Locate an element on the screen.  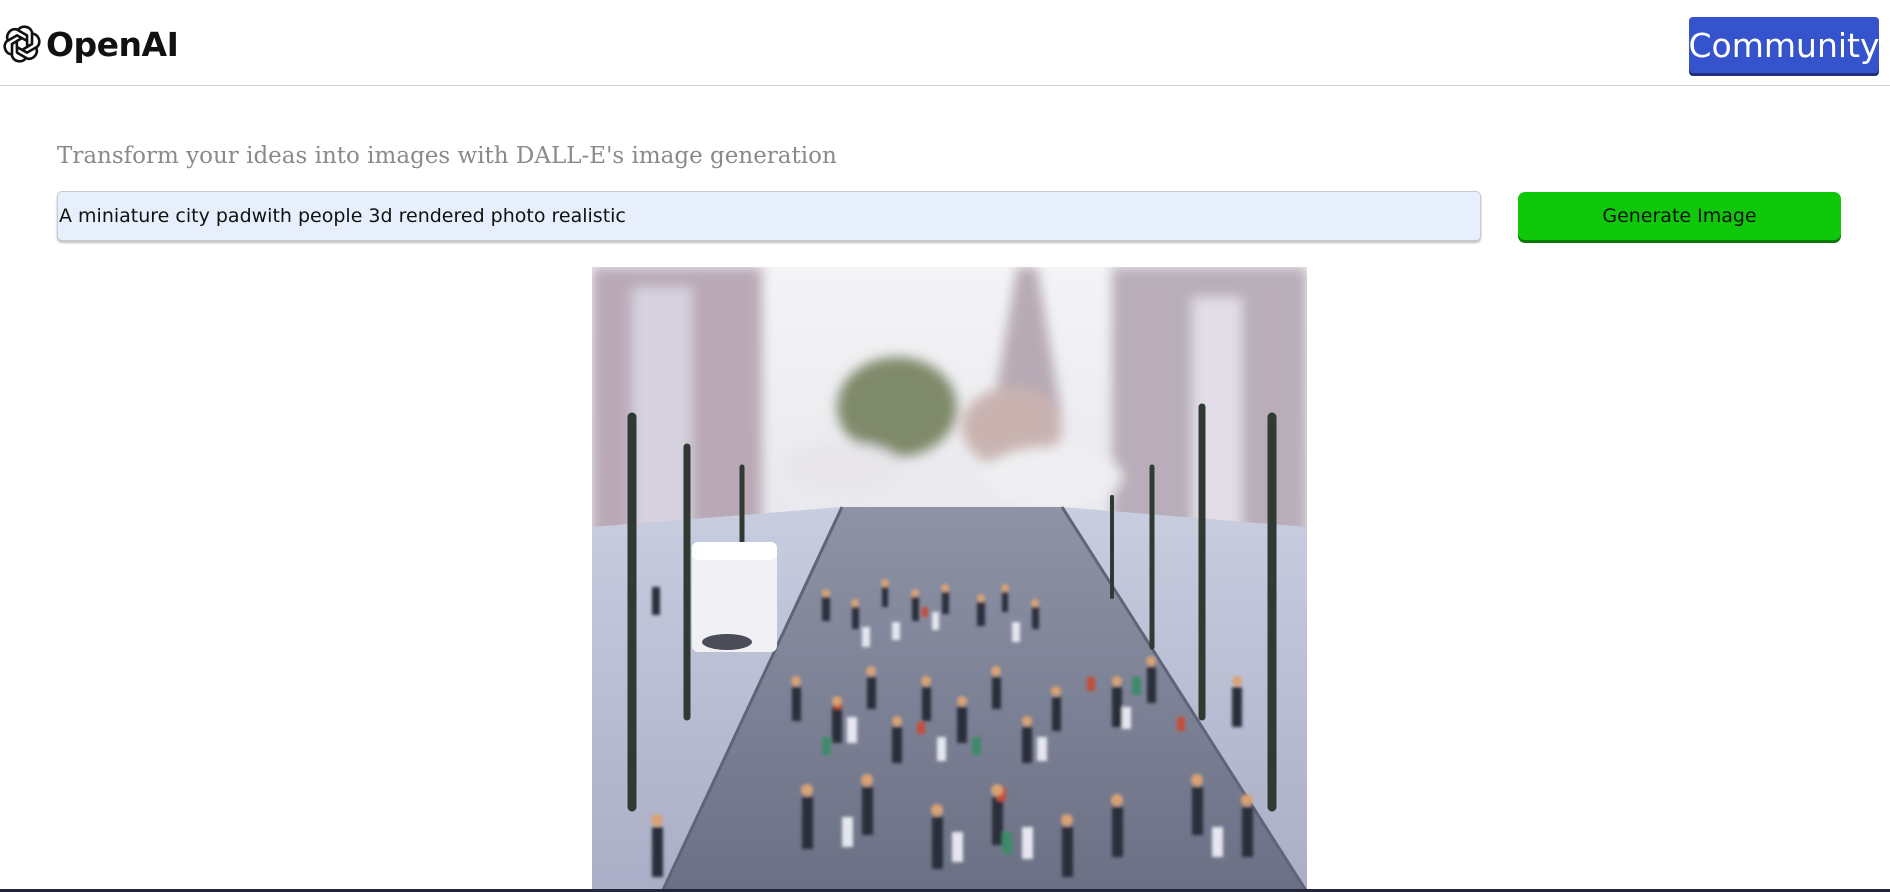
brand-name: OpenAI is located at coordinates (112, 44).